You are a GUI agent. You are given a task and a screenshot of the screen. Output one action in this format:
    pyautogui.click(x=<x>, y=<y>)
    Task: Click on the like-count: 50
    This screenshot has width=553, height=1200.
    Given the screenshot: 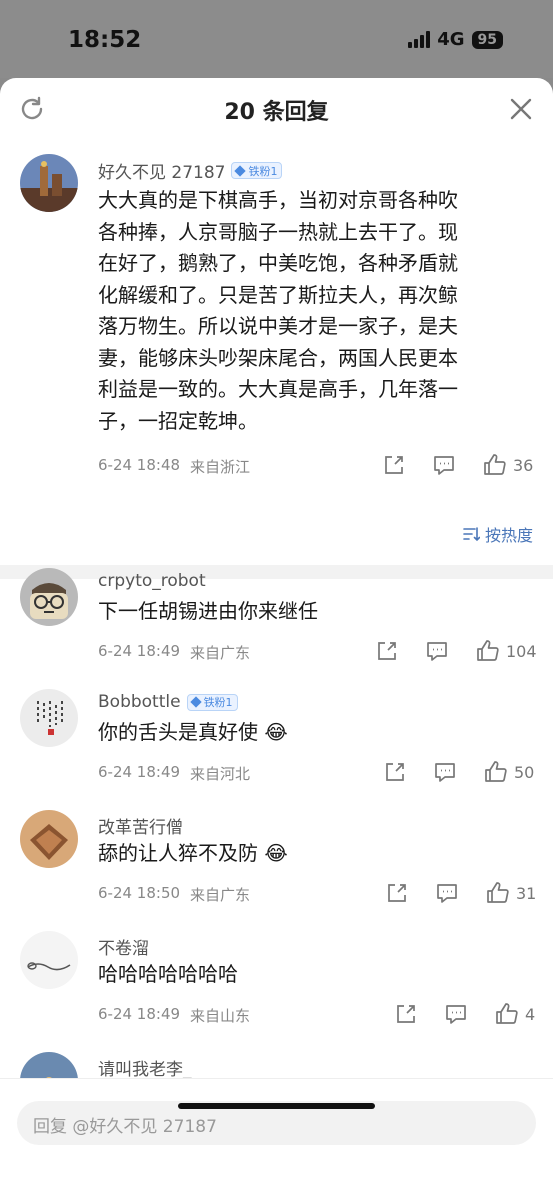 What is the action you would take?
    pyautogui.click(x=524, y=772)
    